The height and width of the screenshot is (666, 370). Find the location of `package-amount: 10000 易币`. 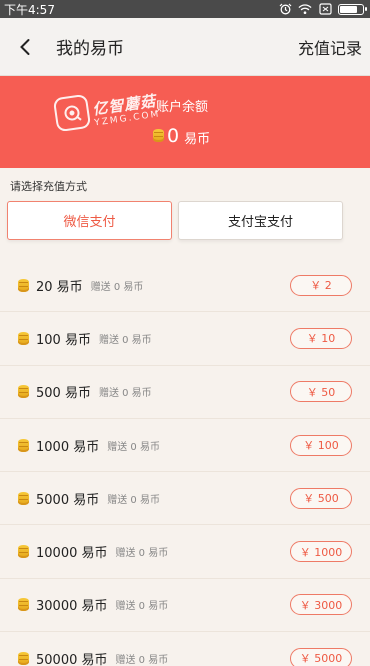

package-amount: 10000 易币 is located at coordinates (72, 554).